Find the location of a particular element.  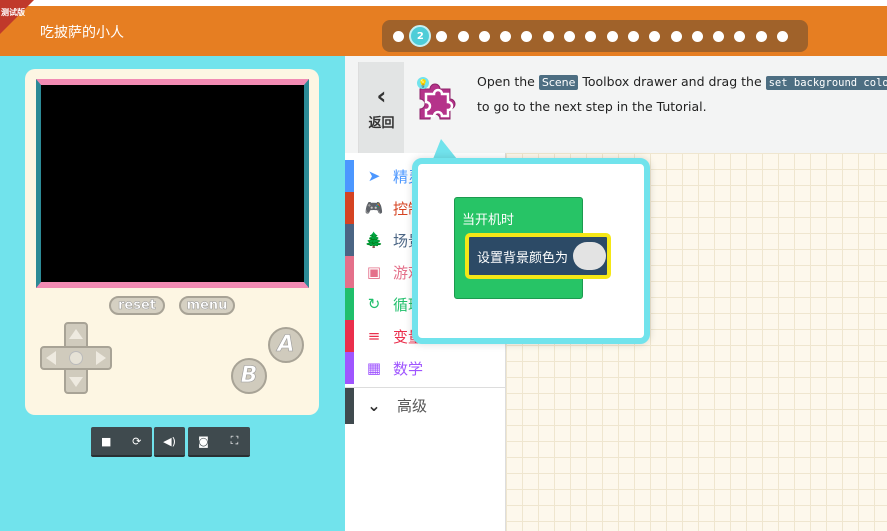

menu-button: menu is located at coordinates (207, 305).